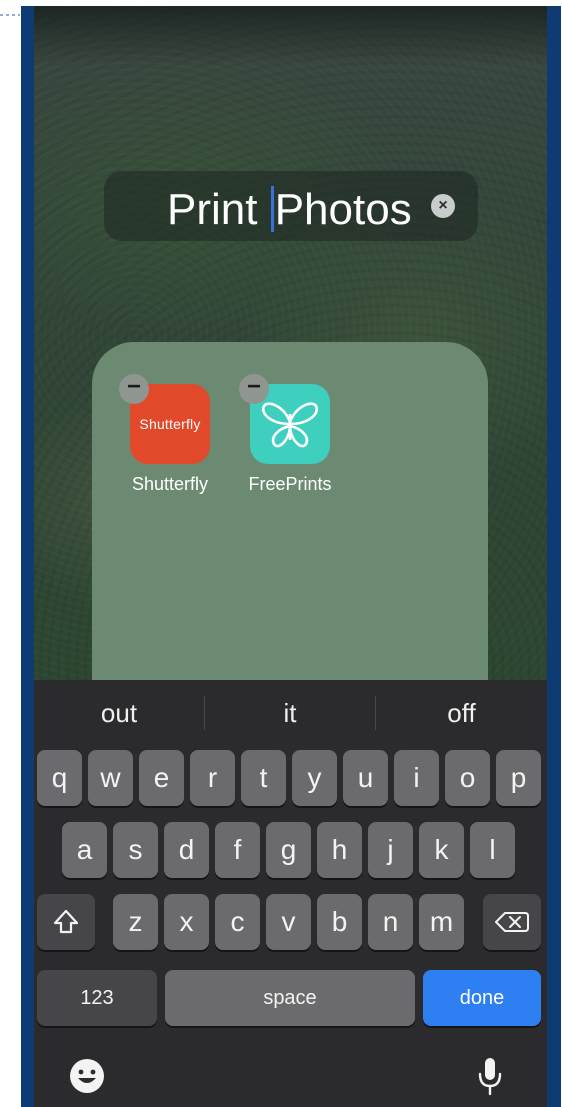 The image size is (562, 1107). I want to click on remove-shutterfly-button: −, so click(134, 389).